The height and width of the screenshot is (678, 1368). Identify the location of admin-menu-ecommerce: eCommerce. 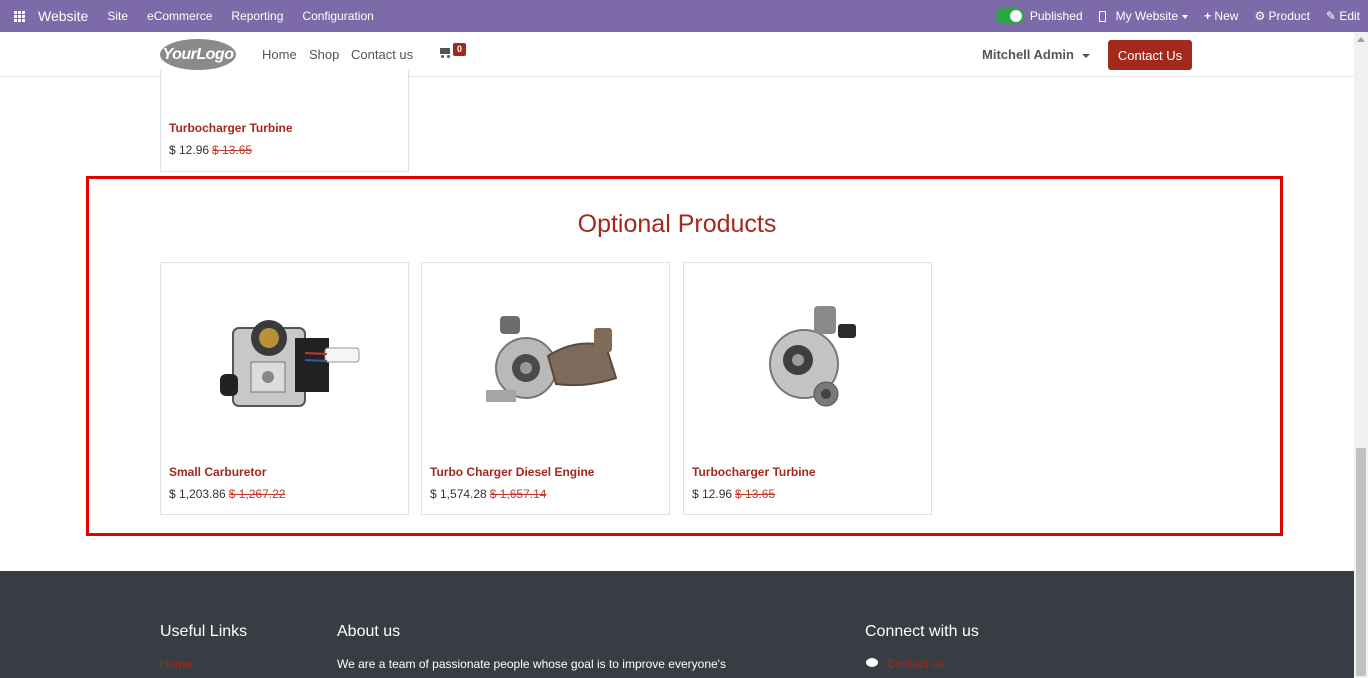
(179, 16).